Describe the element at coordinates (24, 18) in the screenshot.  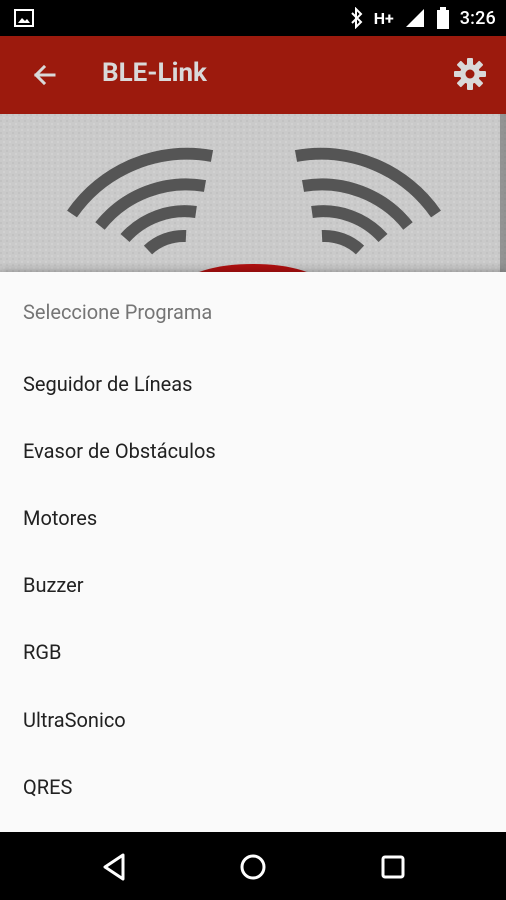
I see `image-icon` at that location.